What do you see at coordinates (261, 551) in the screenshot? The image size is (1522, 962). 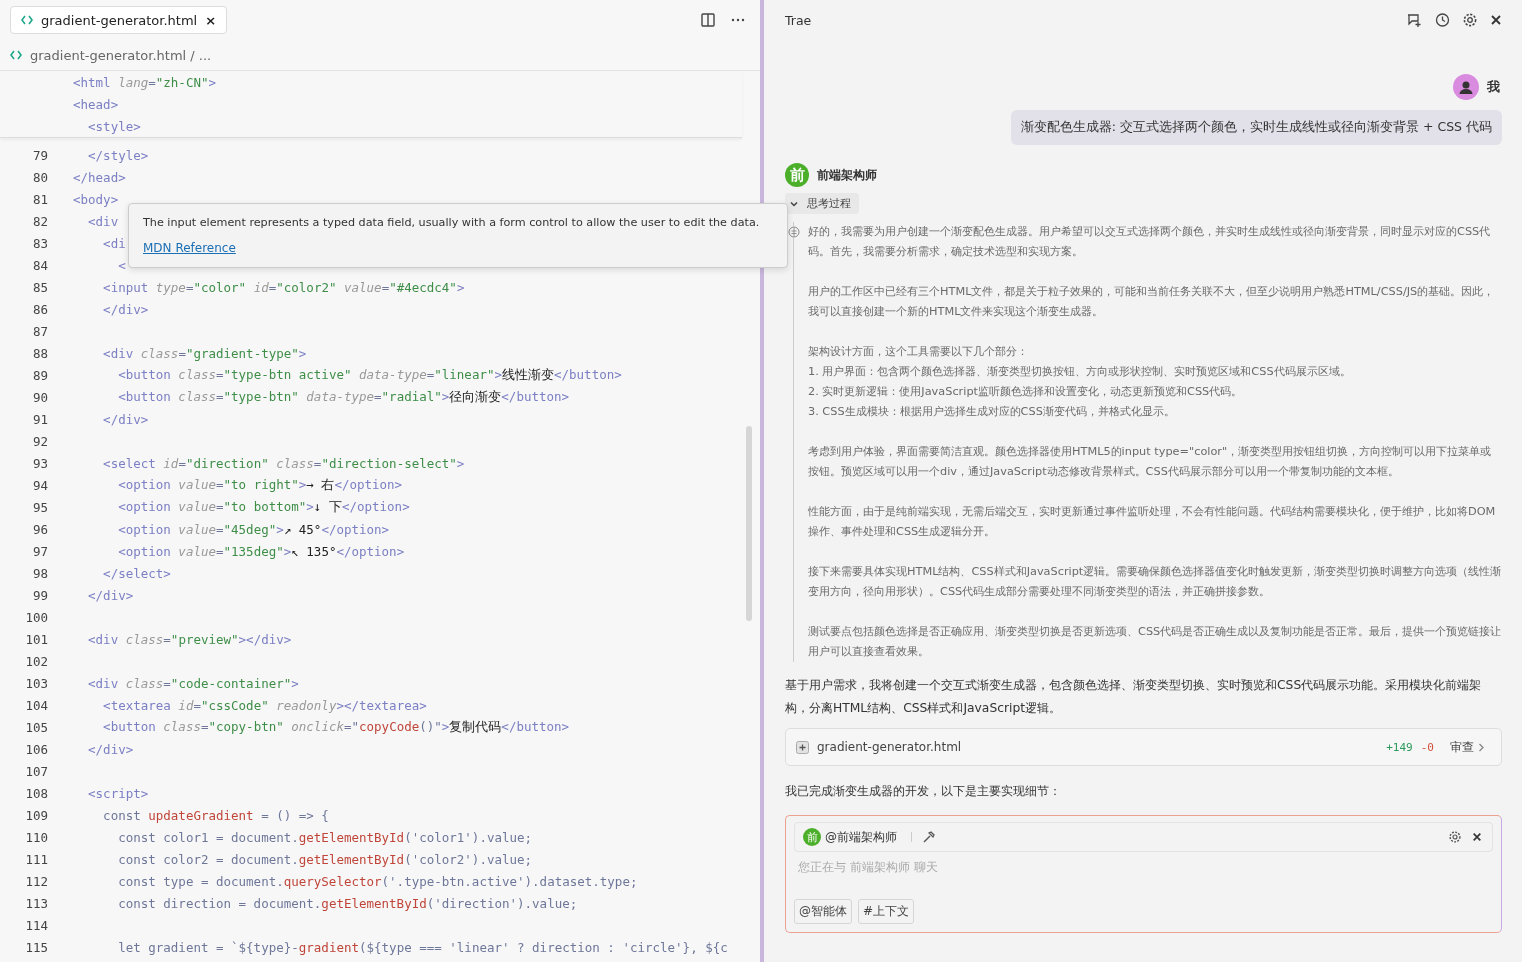 I see `code-line: <option value="135deg">↖ 135°</option>` at bounding box center [261, 551].